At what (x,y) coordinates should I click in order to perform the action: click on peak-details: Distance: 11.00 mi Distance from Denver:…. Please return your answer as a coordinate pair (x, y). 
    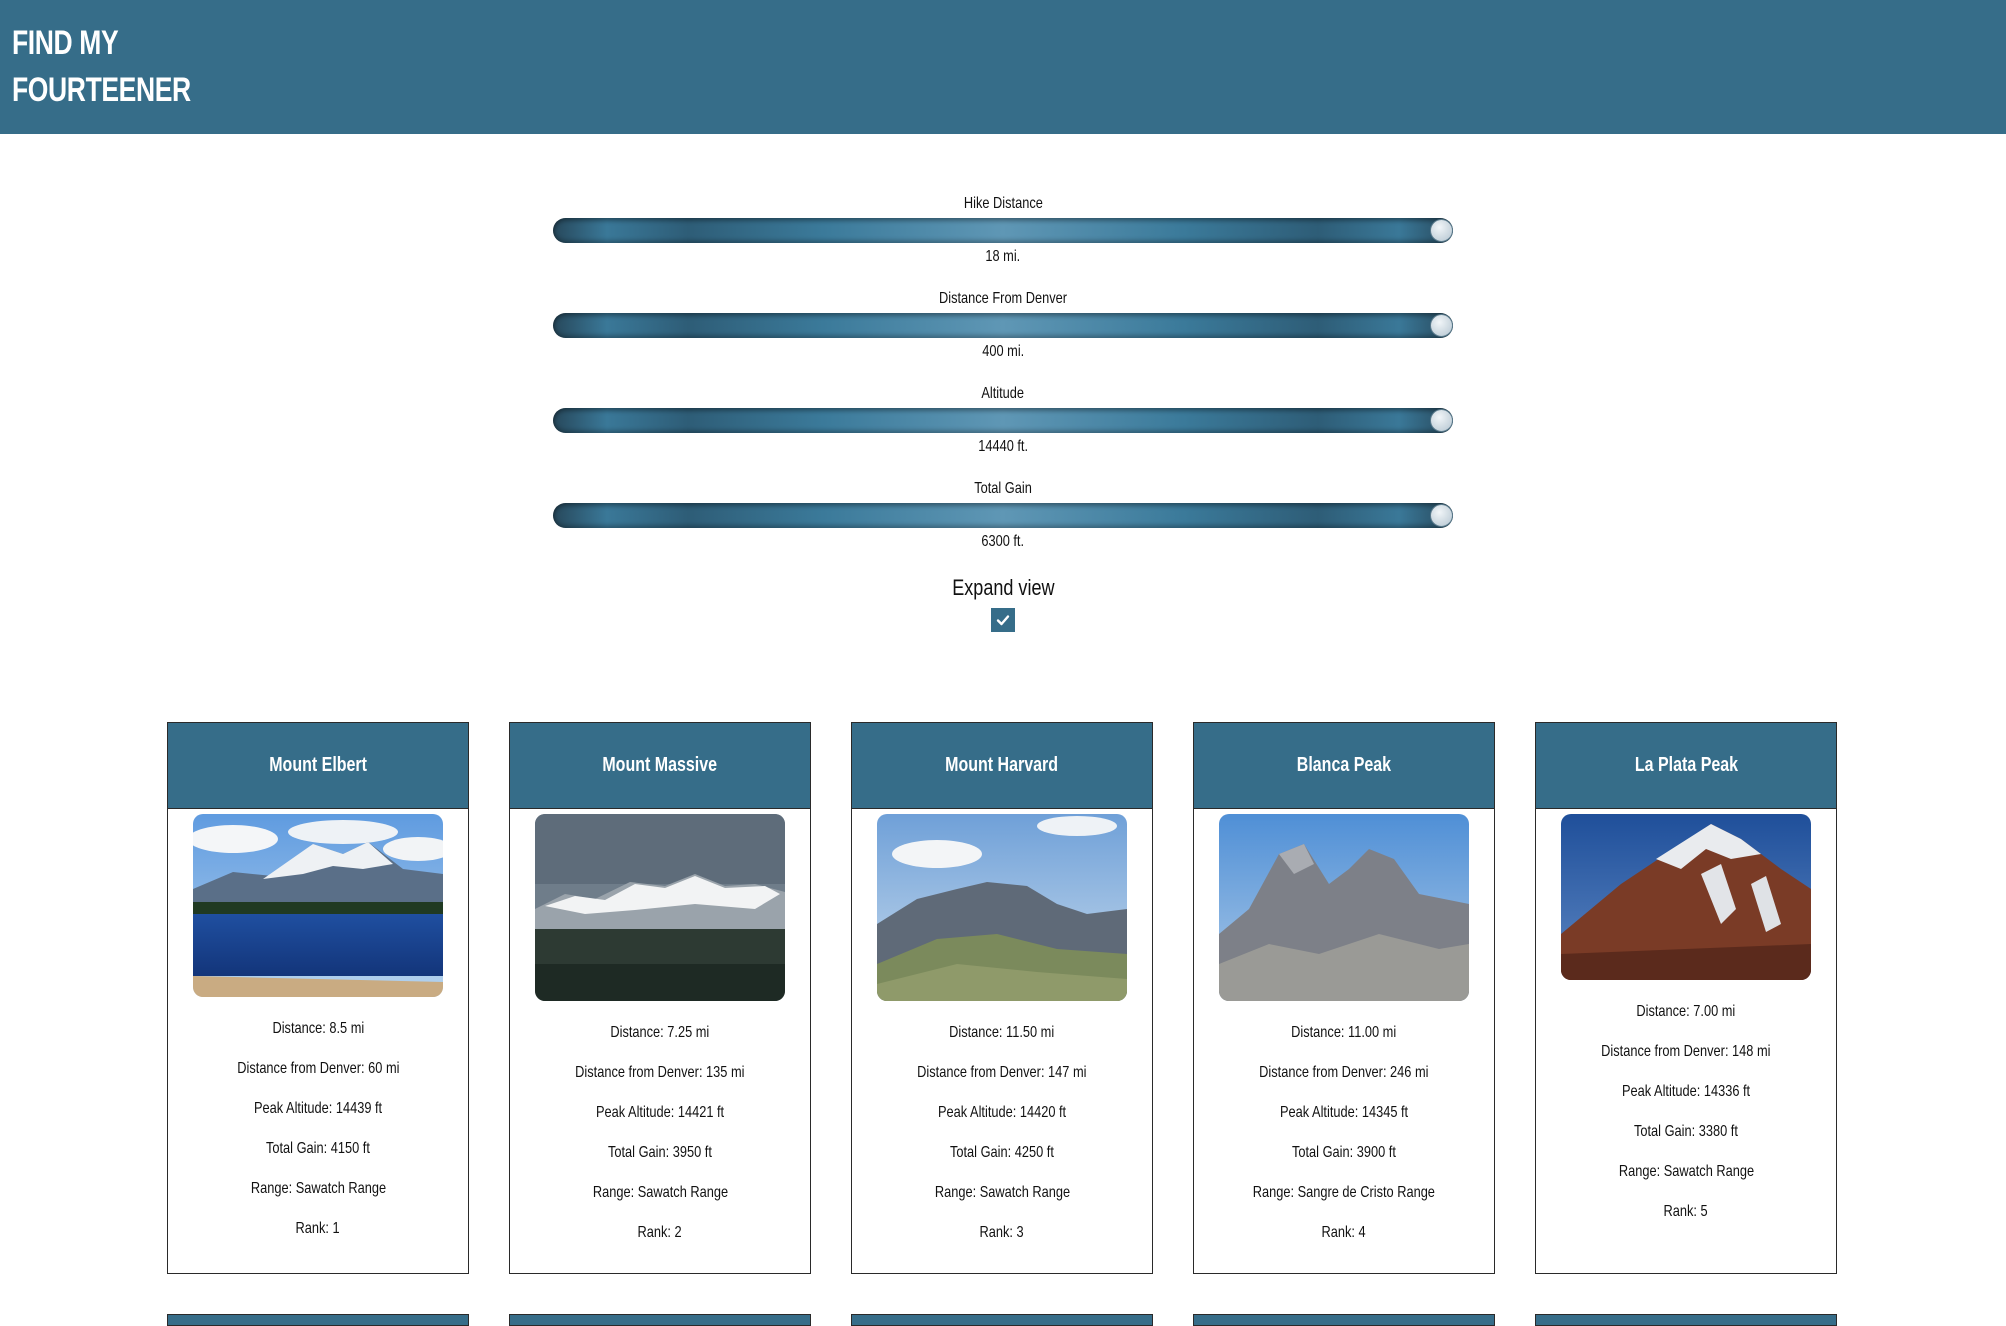
    Looking at the image, I should click on (1344, 1132).